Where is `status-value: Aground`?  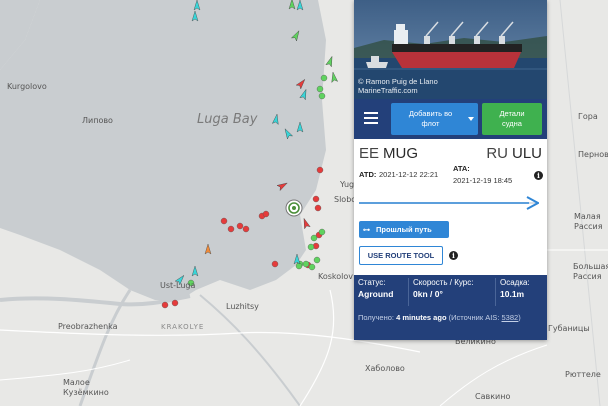
status-value: Aground is located at coordinates (376, 294).